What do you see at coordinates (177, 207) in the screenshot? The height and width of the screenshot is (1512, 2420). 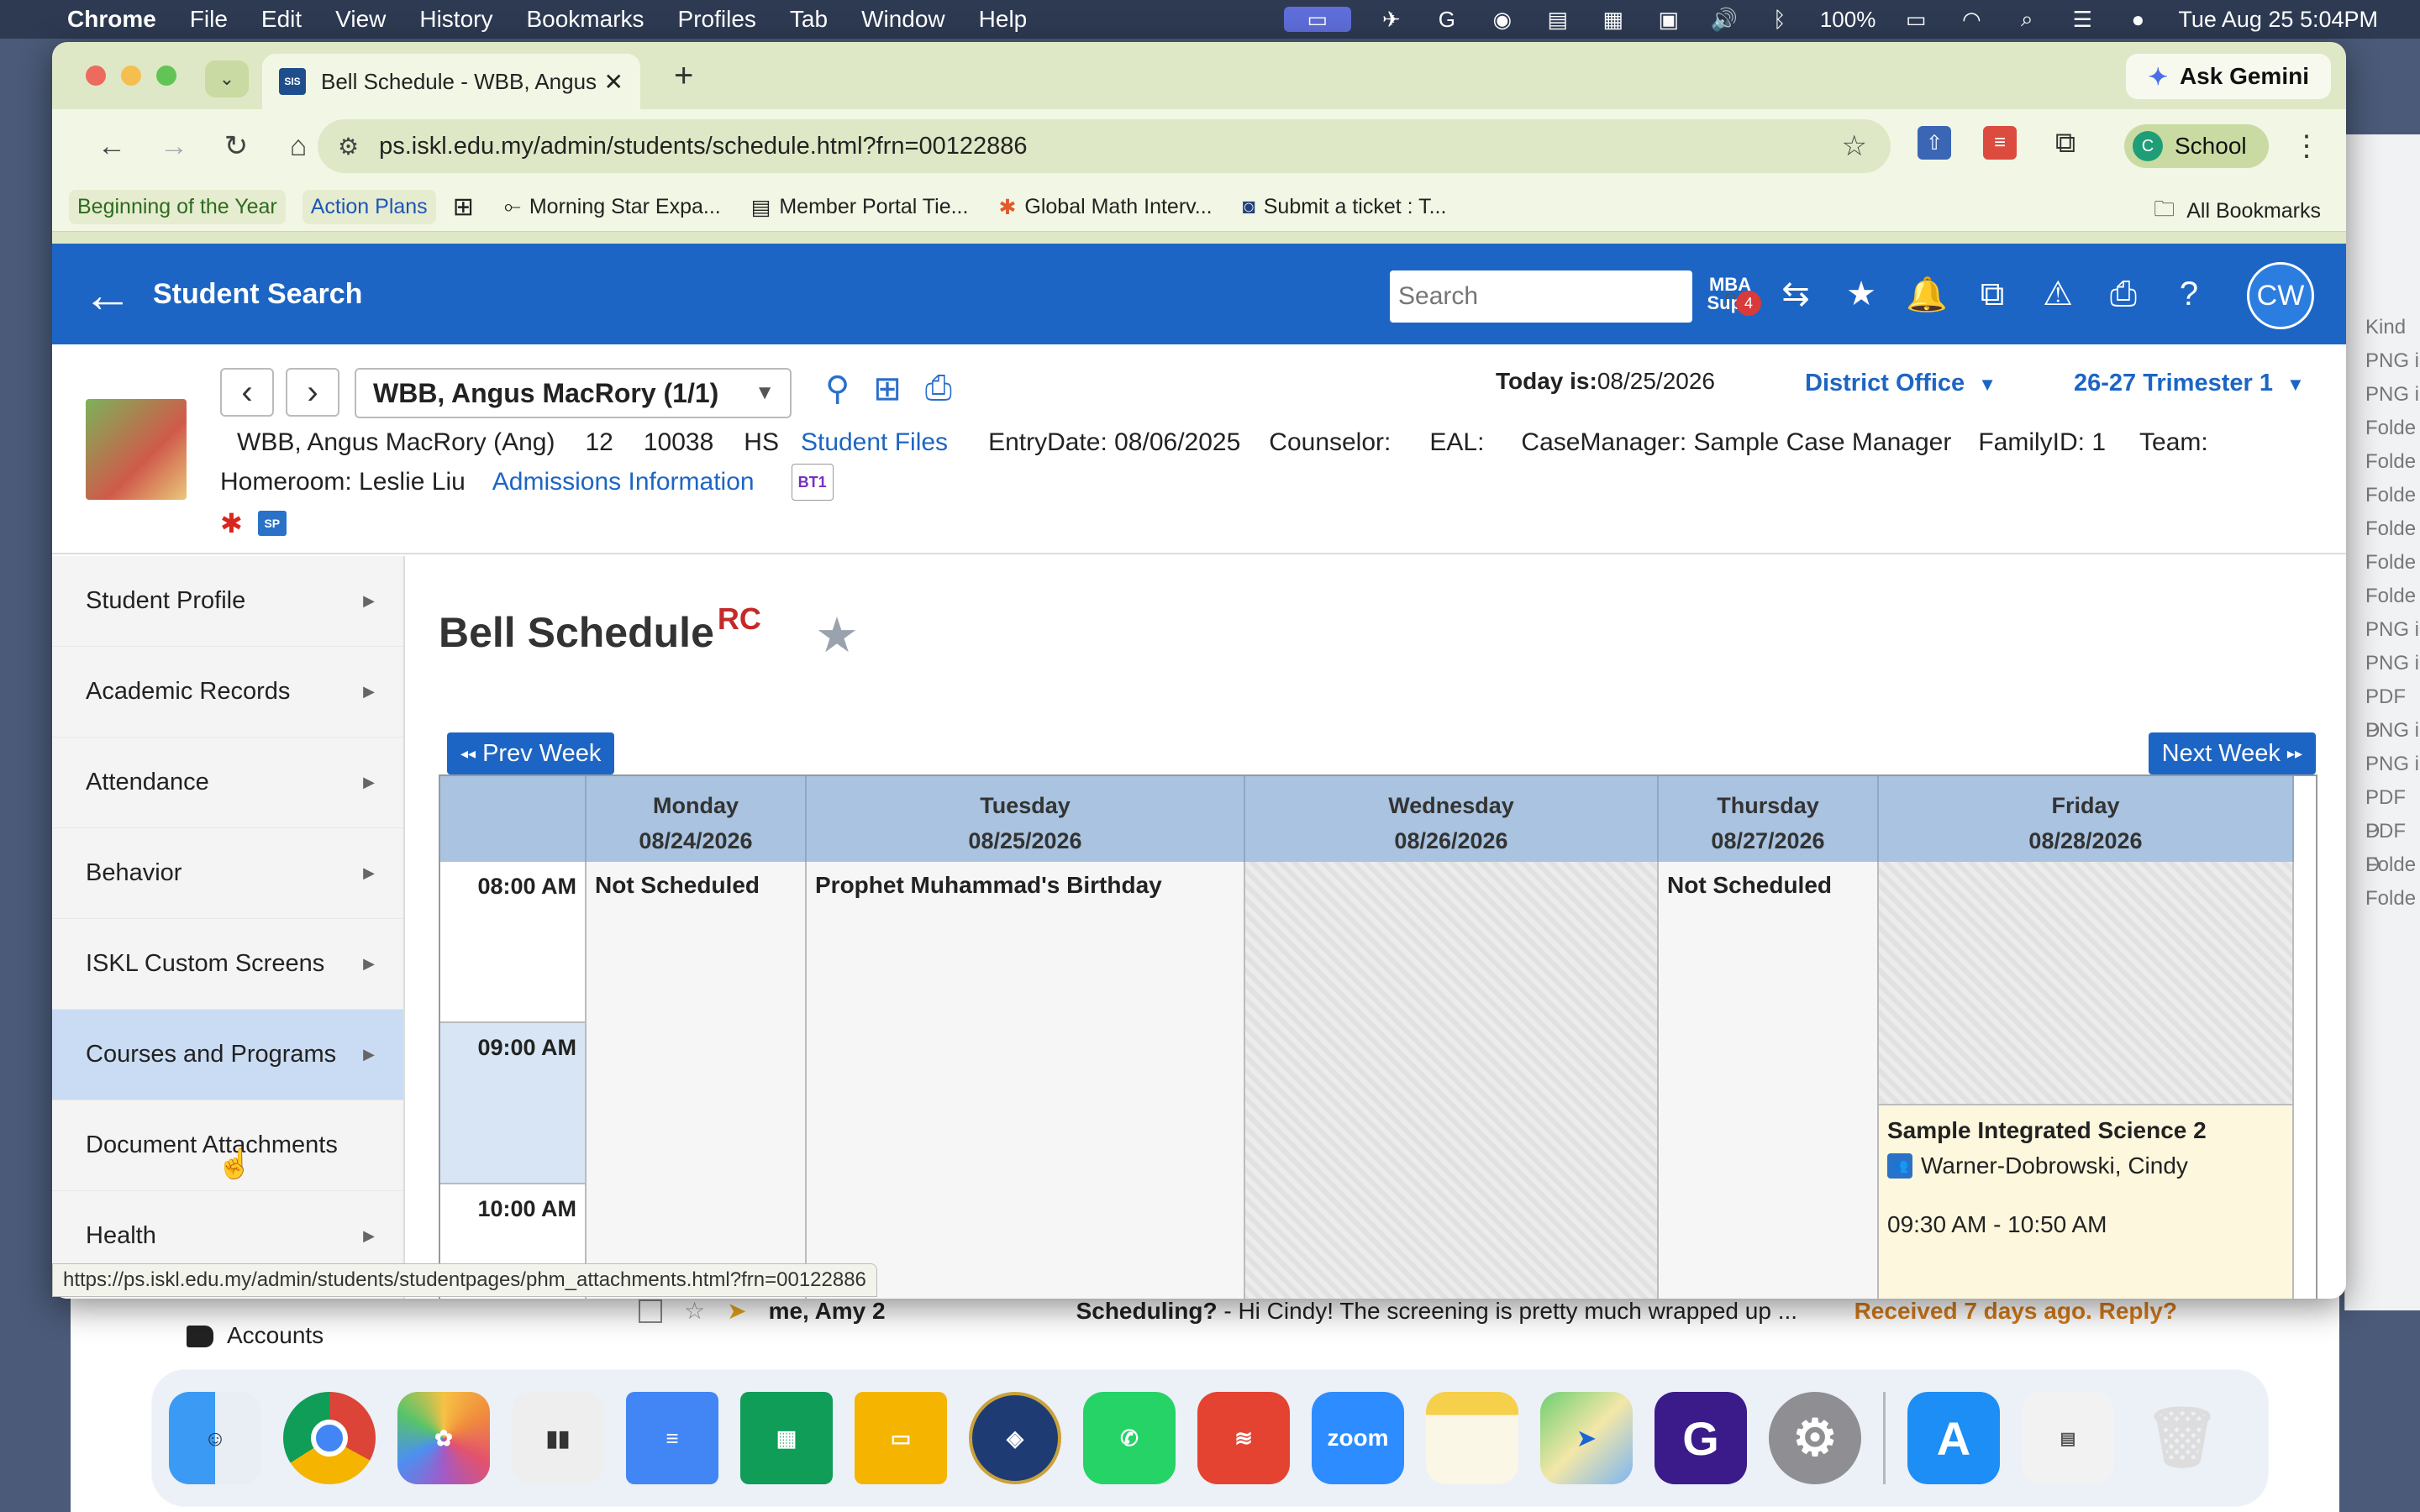 I see `bookmark-beginning-of-year: Beginning of the Year` at bounding box center [177, 207].